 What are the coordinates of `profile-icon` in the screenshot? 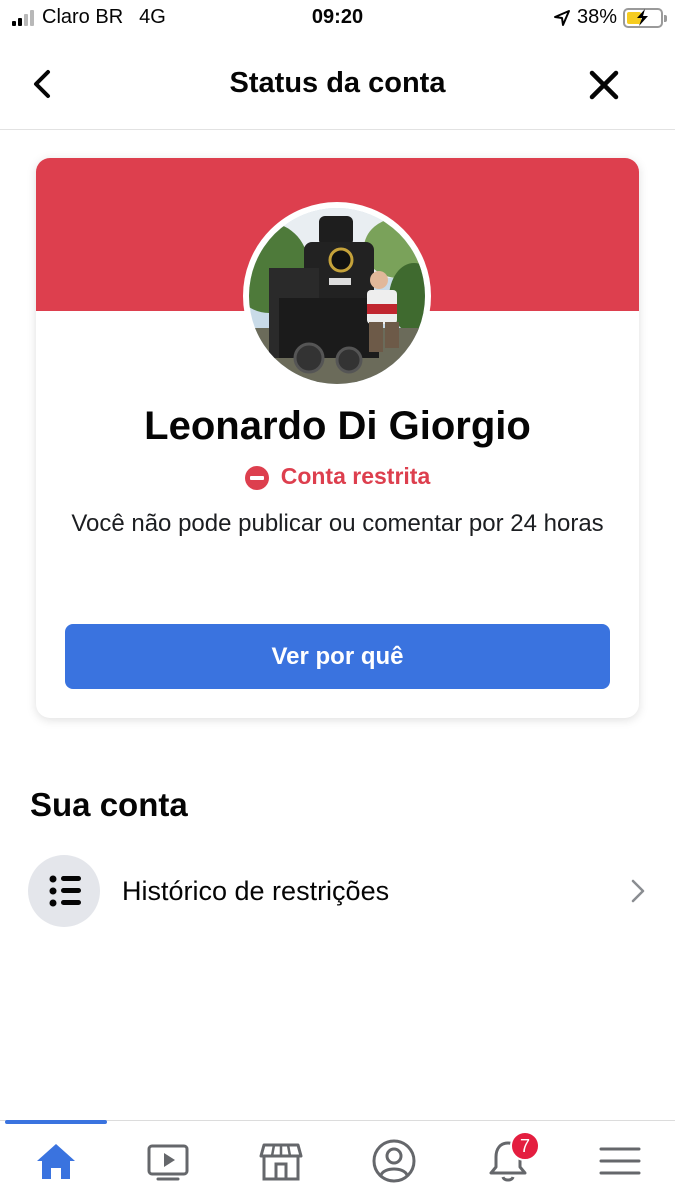 It's located at (394, 1161).